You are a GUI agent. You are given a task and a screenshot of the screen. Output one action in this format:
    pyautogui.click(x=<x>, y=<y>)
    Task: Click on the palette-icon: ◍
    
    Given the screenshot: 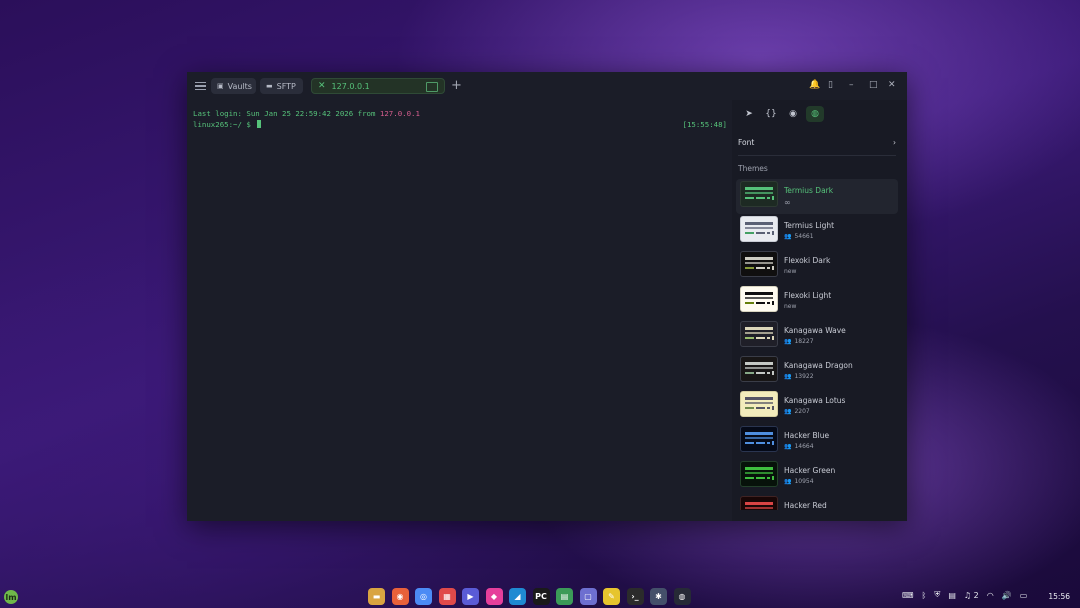 What is the action you would take?
    pyautogui.click(x=815, y=114)
    